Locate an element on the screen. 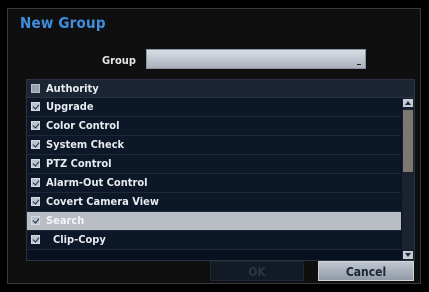 Image resolution: width=429 pixels, height=292 pixels. authority-header: Authority is located at coordinates (220, 89).